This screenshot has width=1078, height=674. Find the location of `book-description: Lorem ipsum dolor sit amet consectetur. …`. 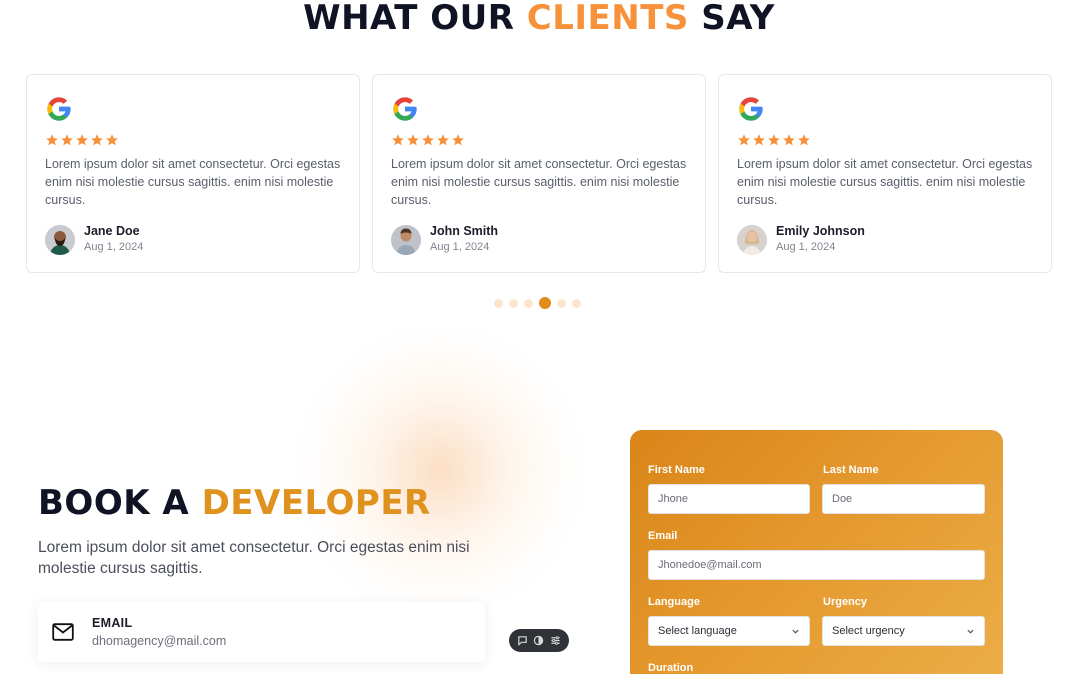

book-description: Lorem ipsum dolor sit amet consectetur. … is located at coordinates (254, 558).